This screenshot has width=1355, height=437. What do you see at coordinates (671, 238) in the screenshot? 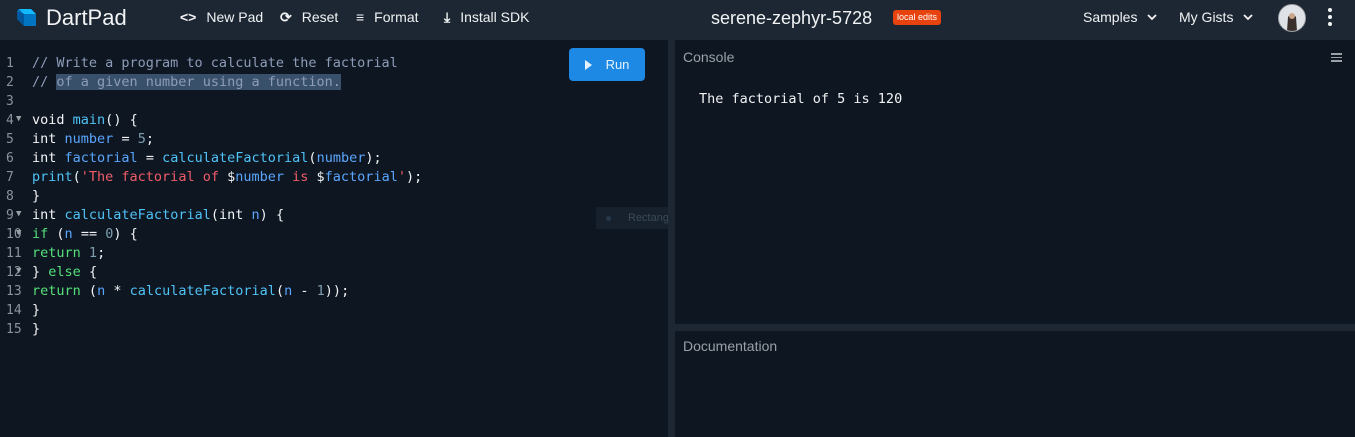
I see `vertical-splitter` at bounding box center [671, 238].